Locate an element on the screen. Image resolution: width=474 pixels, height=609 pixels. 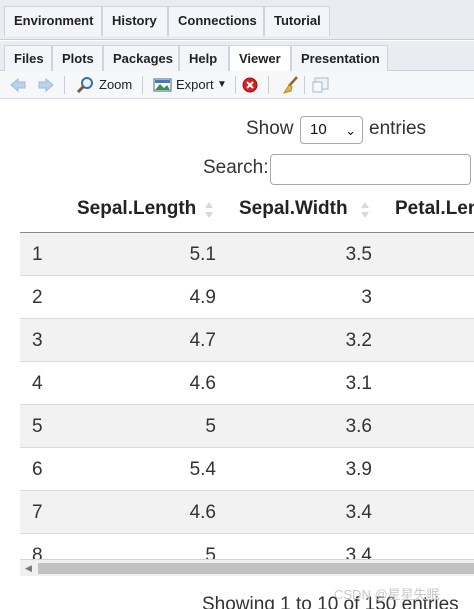
back-arrow-icon is located at coordinates (18, 85).